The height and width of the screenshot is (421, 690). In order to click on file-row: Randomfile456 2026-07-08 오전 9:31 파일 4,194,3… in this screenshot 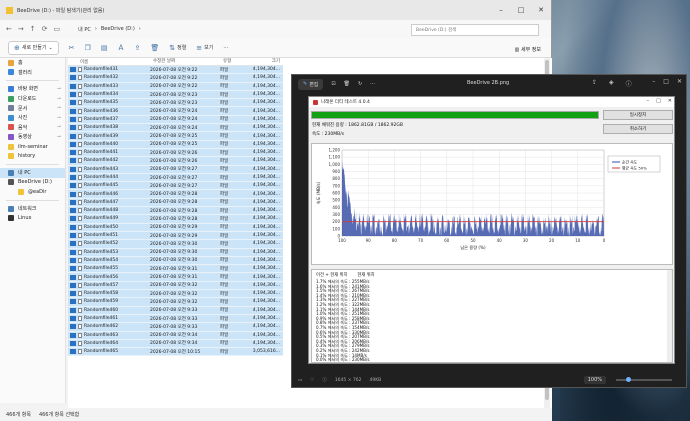, I will do `click(175, 277)`.